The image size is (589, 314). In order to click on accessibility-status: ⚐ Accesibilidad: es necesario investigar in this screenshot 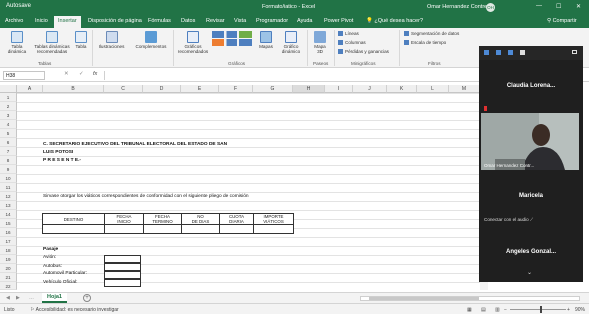, I will do `click(74, 310)`.